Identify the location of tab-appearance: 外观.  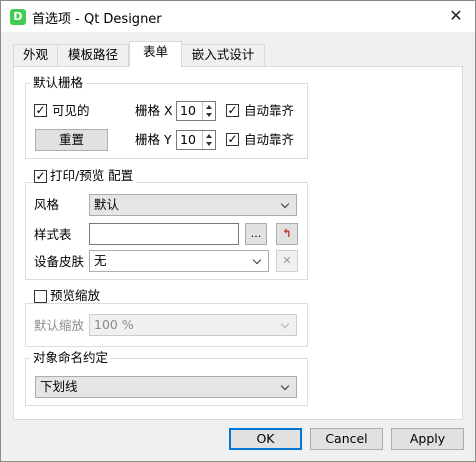
(35, 55).